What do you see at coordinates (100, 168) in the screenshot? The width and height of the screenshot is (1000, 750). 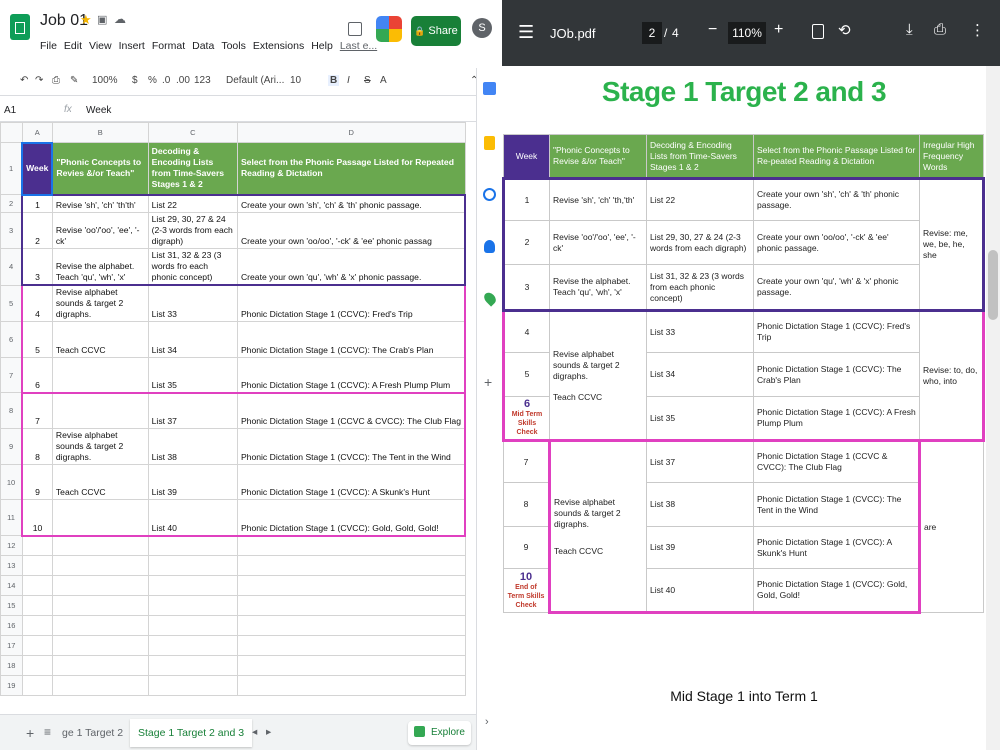 I see `header-cell-concepts: "Phonic Concepts to Revies &/or Teach"` at bounding box center [100, 168].